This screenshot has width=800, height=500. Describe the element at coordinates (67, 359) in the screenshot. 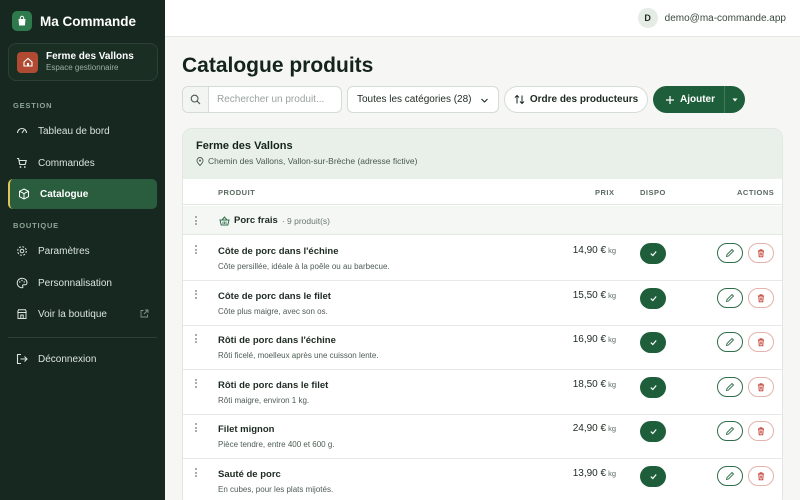

I see `sidebar-item-label: Déconnexion` at that location.